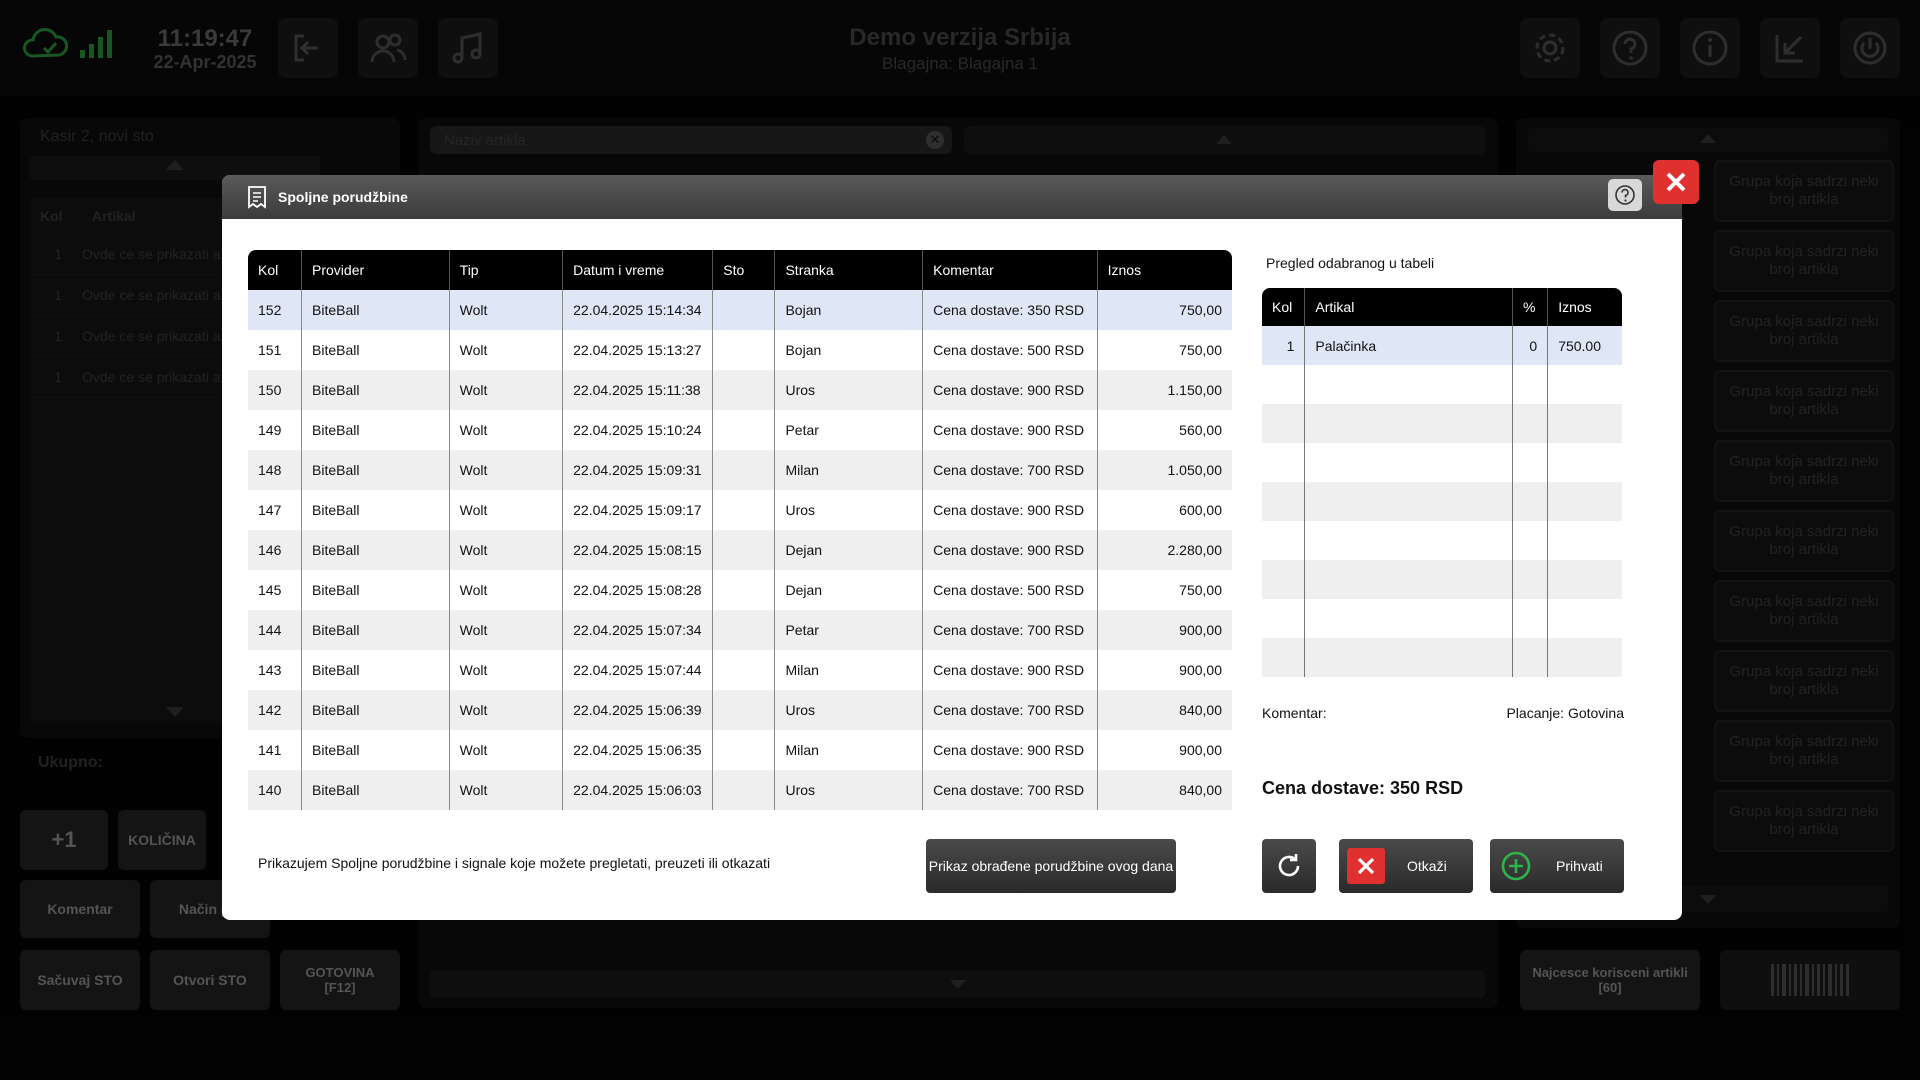 The height and width of the screenshot is (1080, 1920). What do you see at coordinates (343, 197) in the screenshot?
I see `dialog-title: Spoljne porudžbine` at bounding box center [343, 197].